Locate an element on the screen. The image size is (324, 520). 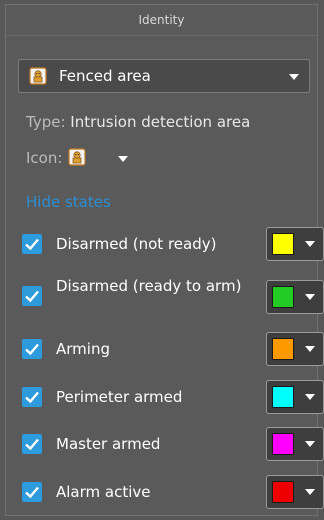
hide-states-link: Hide states is located at coordinates (68, 202).